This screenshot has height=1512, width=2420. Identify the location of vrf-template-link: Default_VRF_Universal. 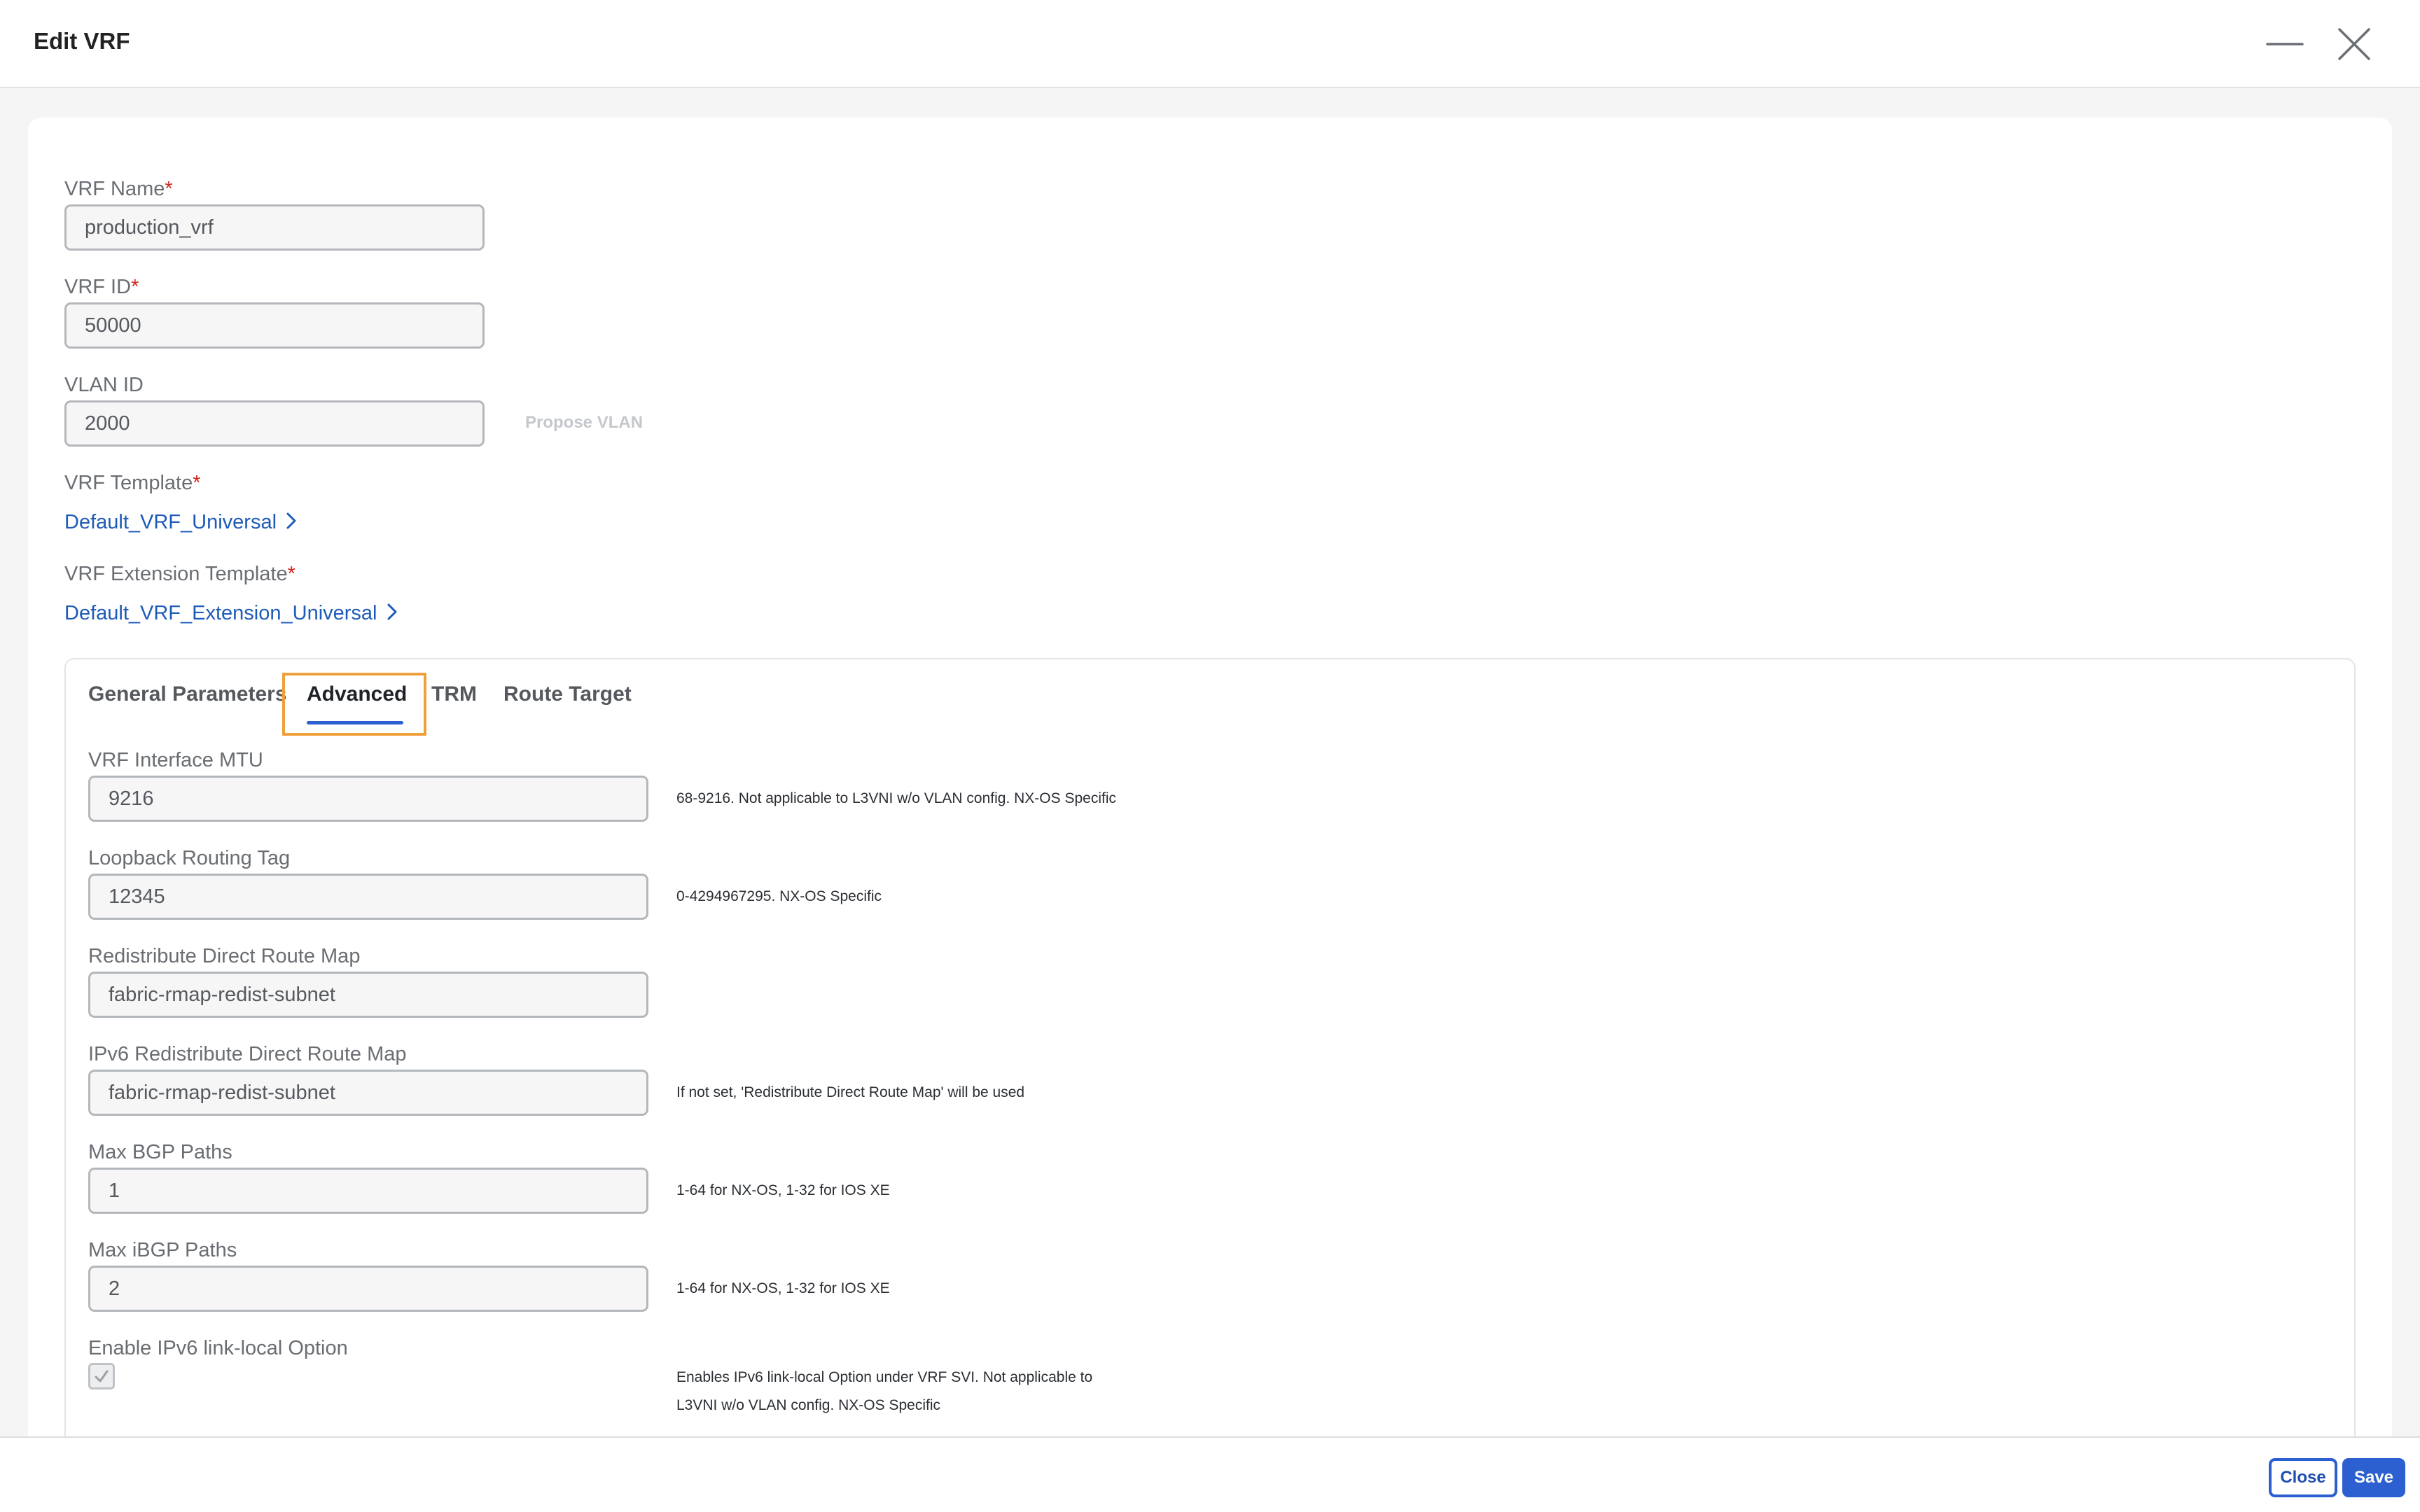
(181, 522).